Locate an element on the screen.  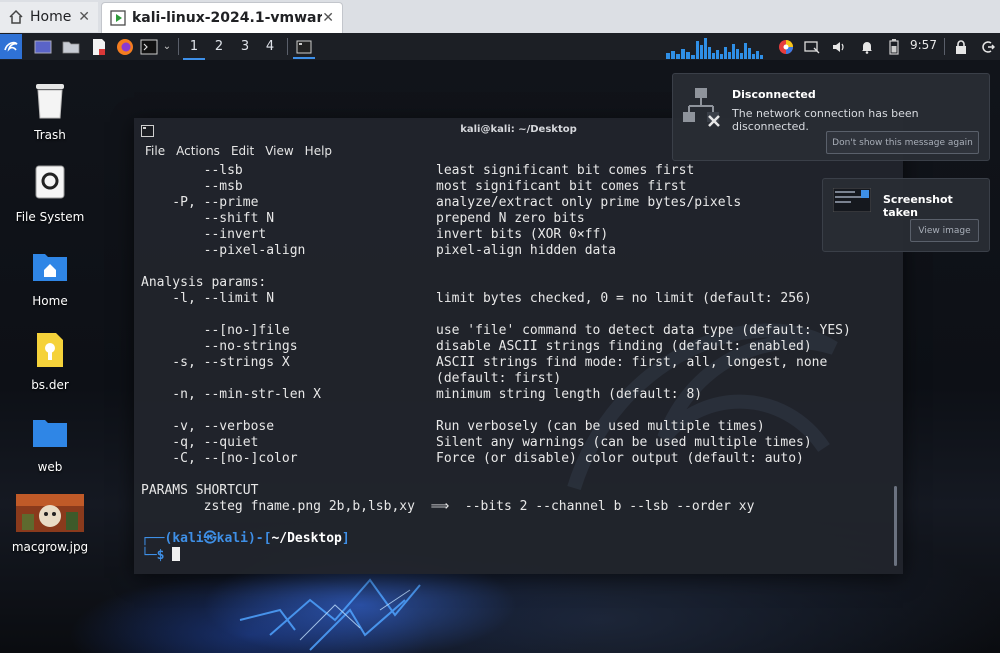
terminal-window-icon is located at coordinates (147, 131).